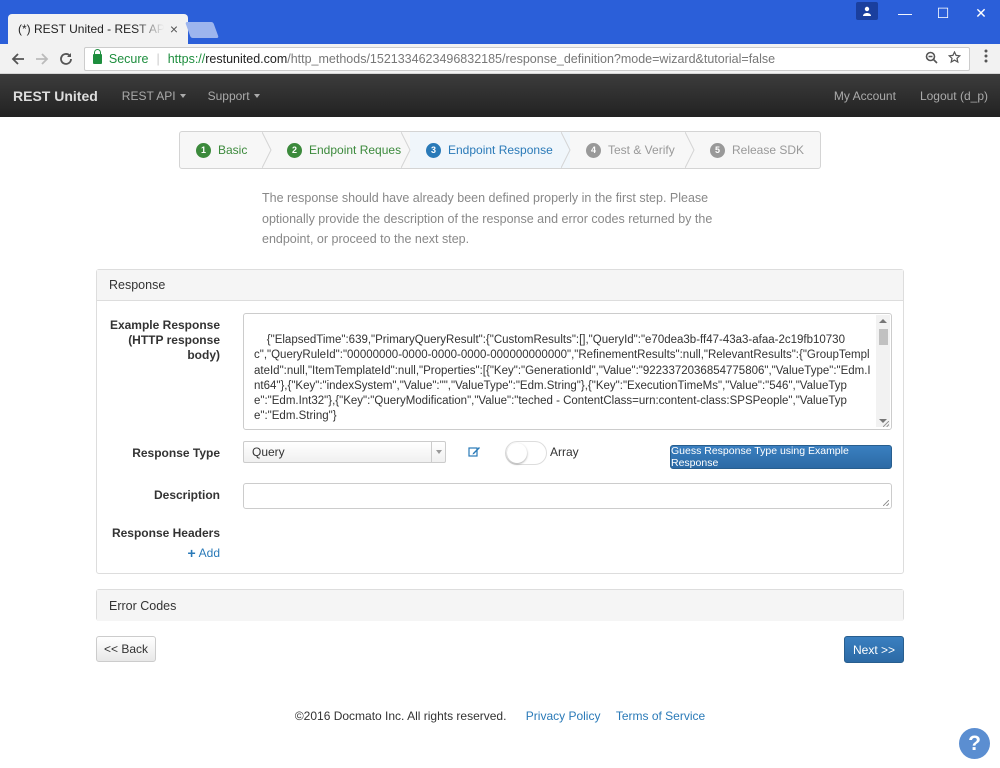  What do you see at coordinates (660, 716) in the screenshot?
I see `terms-of-service-link: Terms of Service` at bounding box center [660, 716].